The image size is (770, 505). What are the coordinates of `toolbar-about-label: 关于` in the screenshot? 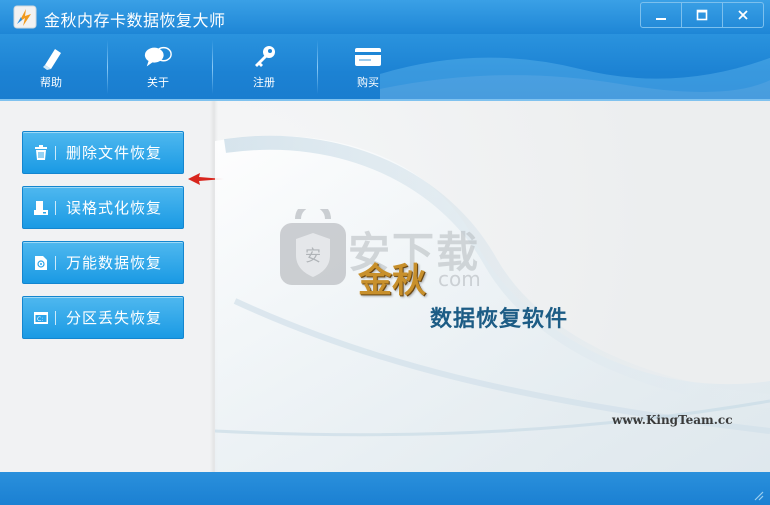 It's located at (158, 82).